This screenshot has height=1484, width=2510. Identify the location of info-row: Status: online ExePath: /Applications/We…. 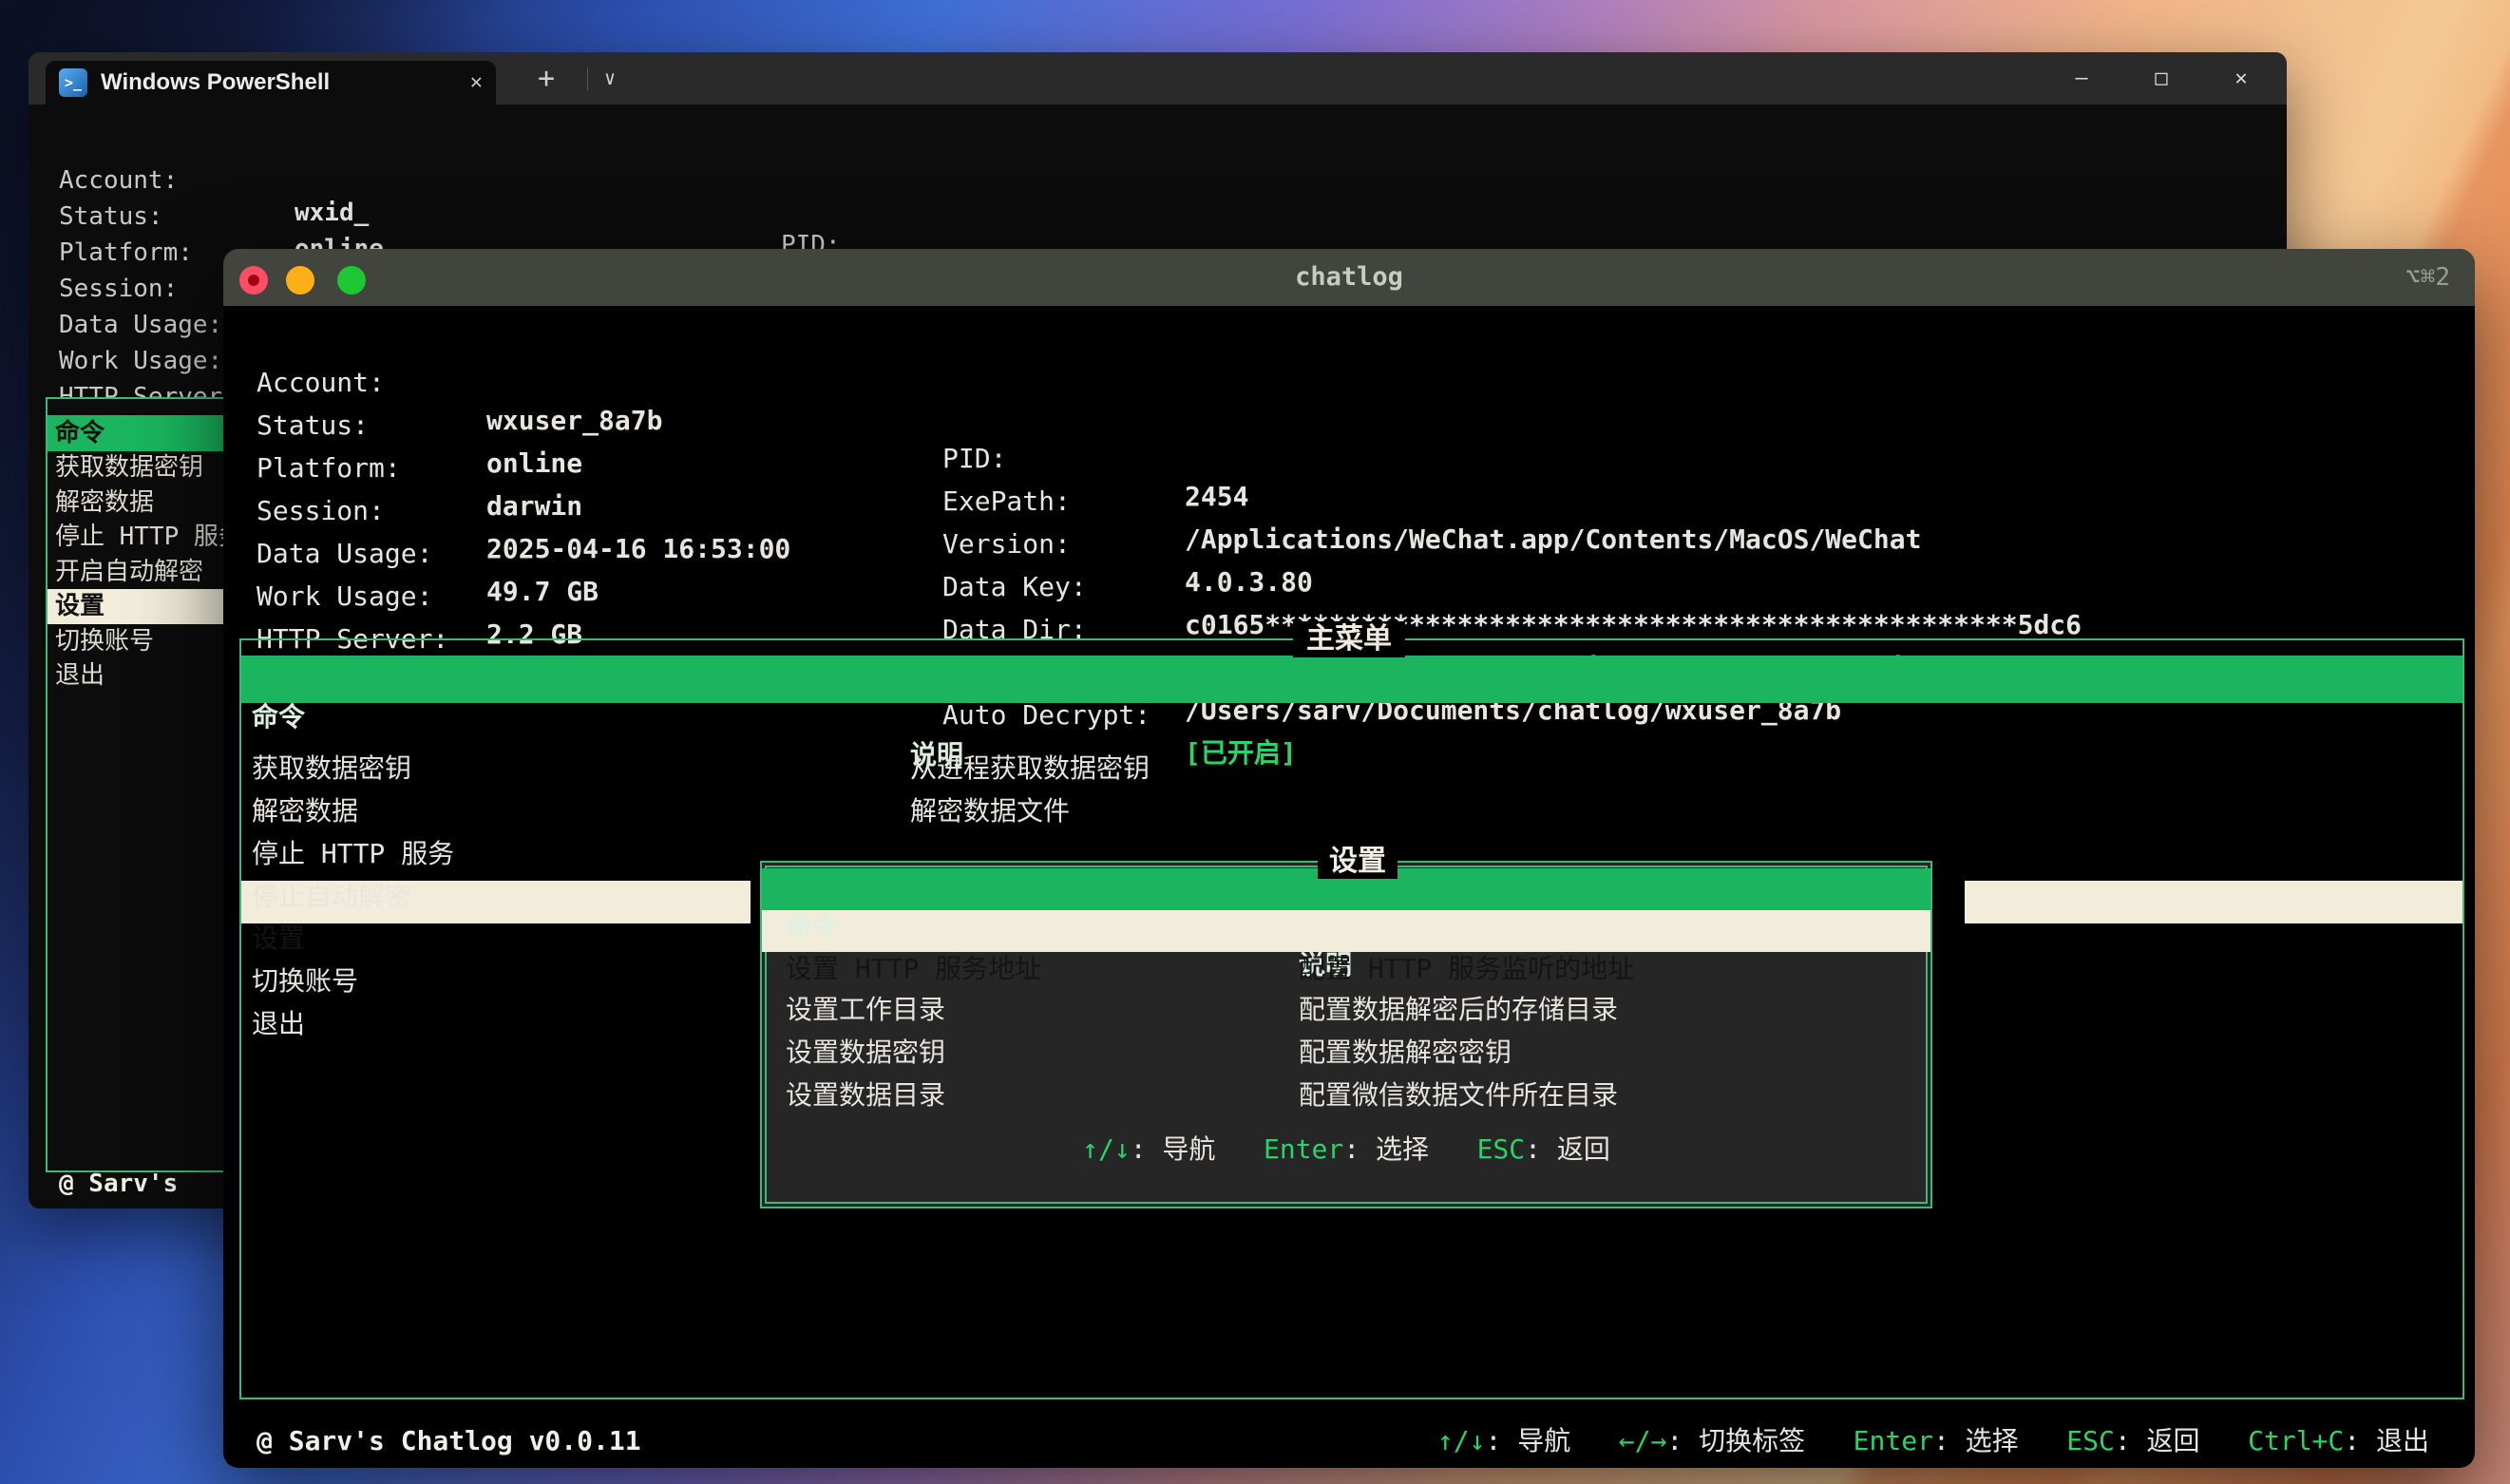
(1072, 462).